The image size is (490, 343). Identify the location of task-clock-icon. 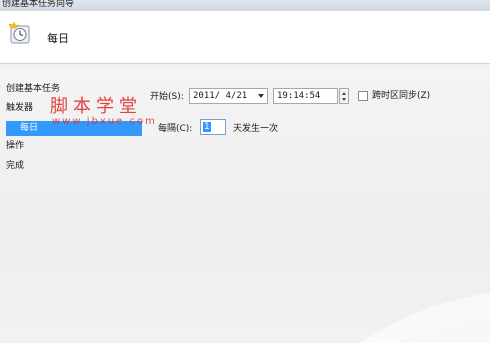
(19, 33).